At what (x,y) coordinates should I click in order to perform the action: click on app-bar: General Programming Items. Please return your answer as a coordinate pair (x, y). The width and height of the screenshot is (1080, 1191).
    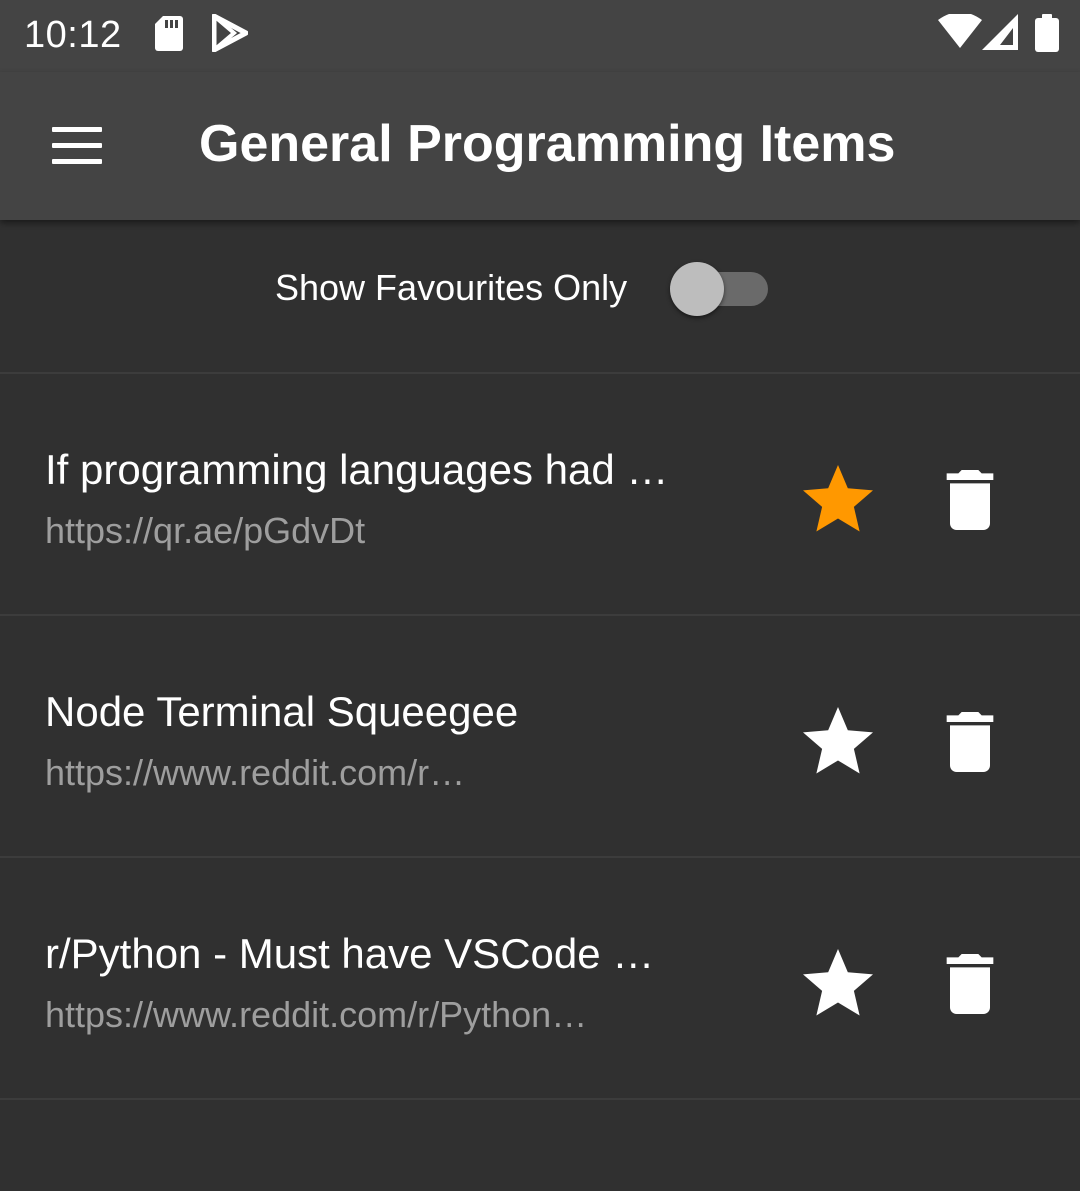
    Looking at the image, I should click on (540, 146).